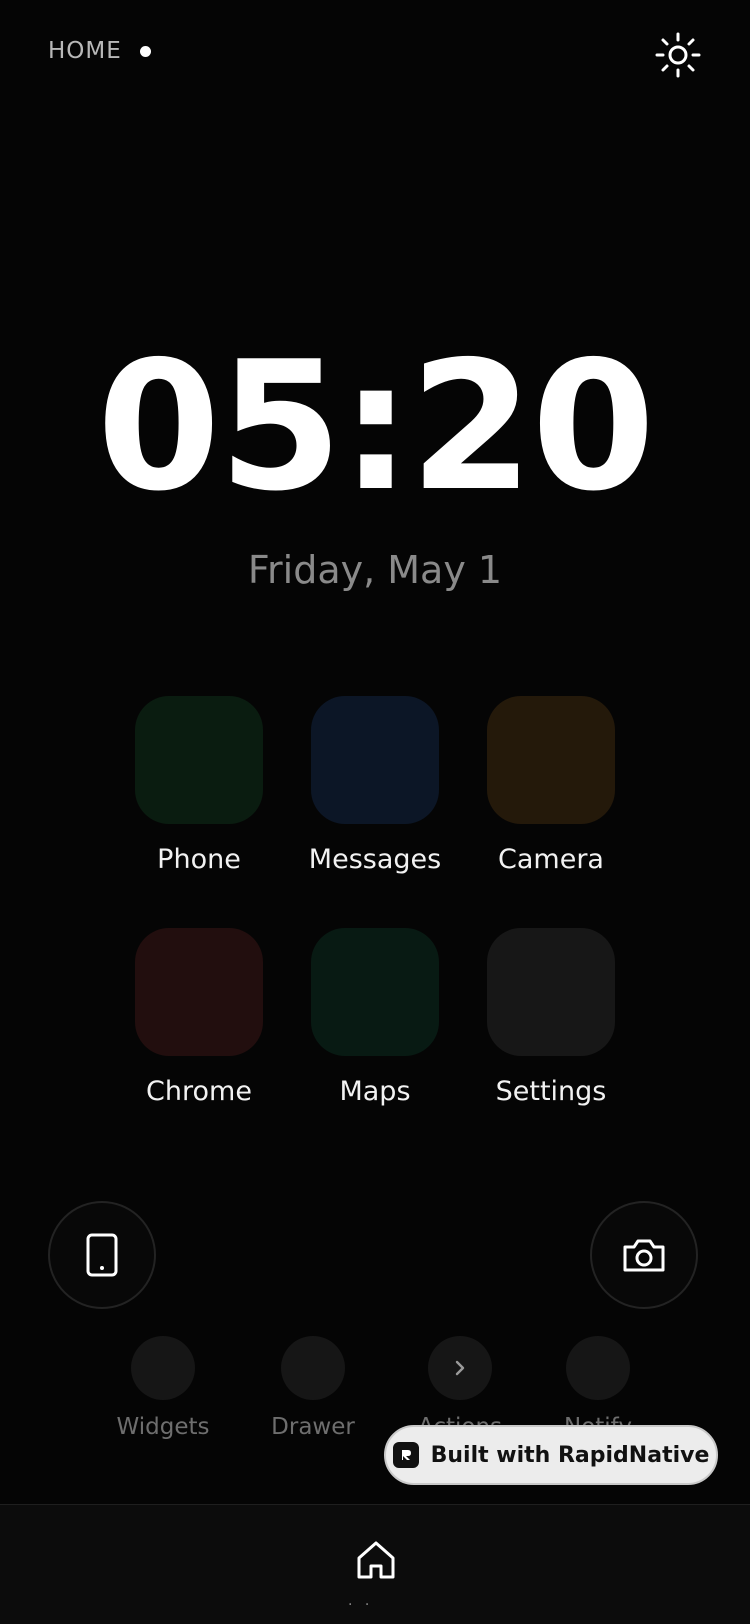 This screenshot has width=750, height=1624. Describe the element at coordinates (551, 992) in the screenshot. I see `app-settings-tile` at that location.